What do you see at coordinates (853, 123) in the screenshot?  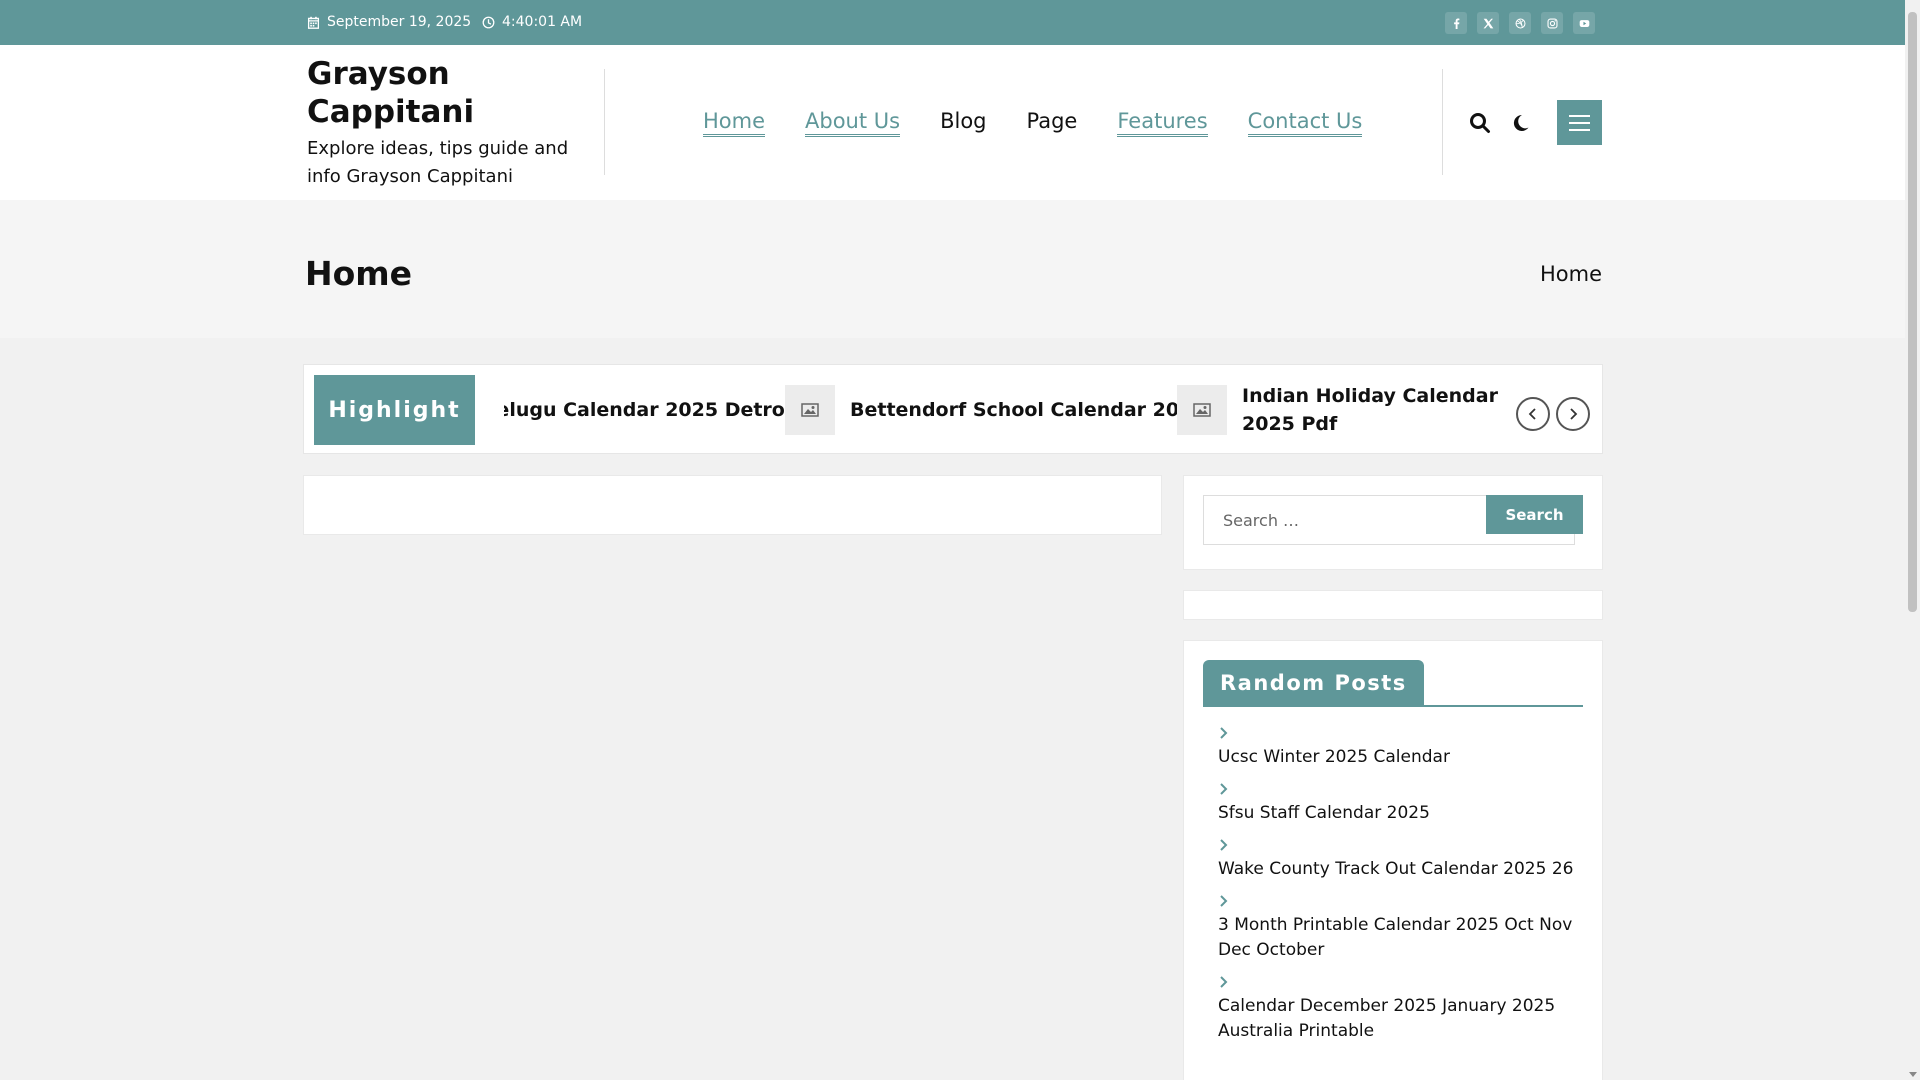 I see `nav-about-us: About Us` at bounding box center [853, 123].